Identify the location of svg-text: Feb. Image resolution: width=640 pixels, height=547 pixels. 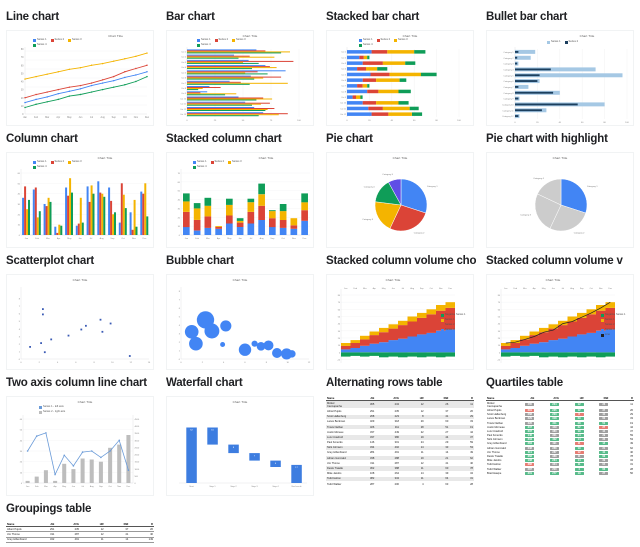
(36, 117).